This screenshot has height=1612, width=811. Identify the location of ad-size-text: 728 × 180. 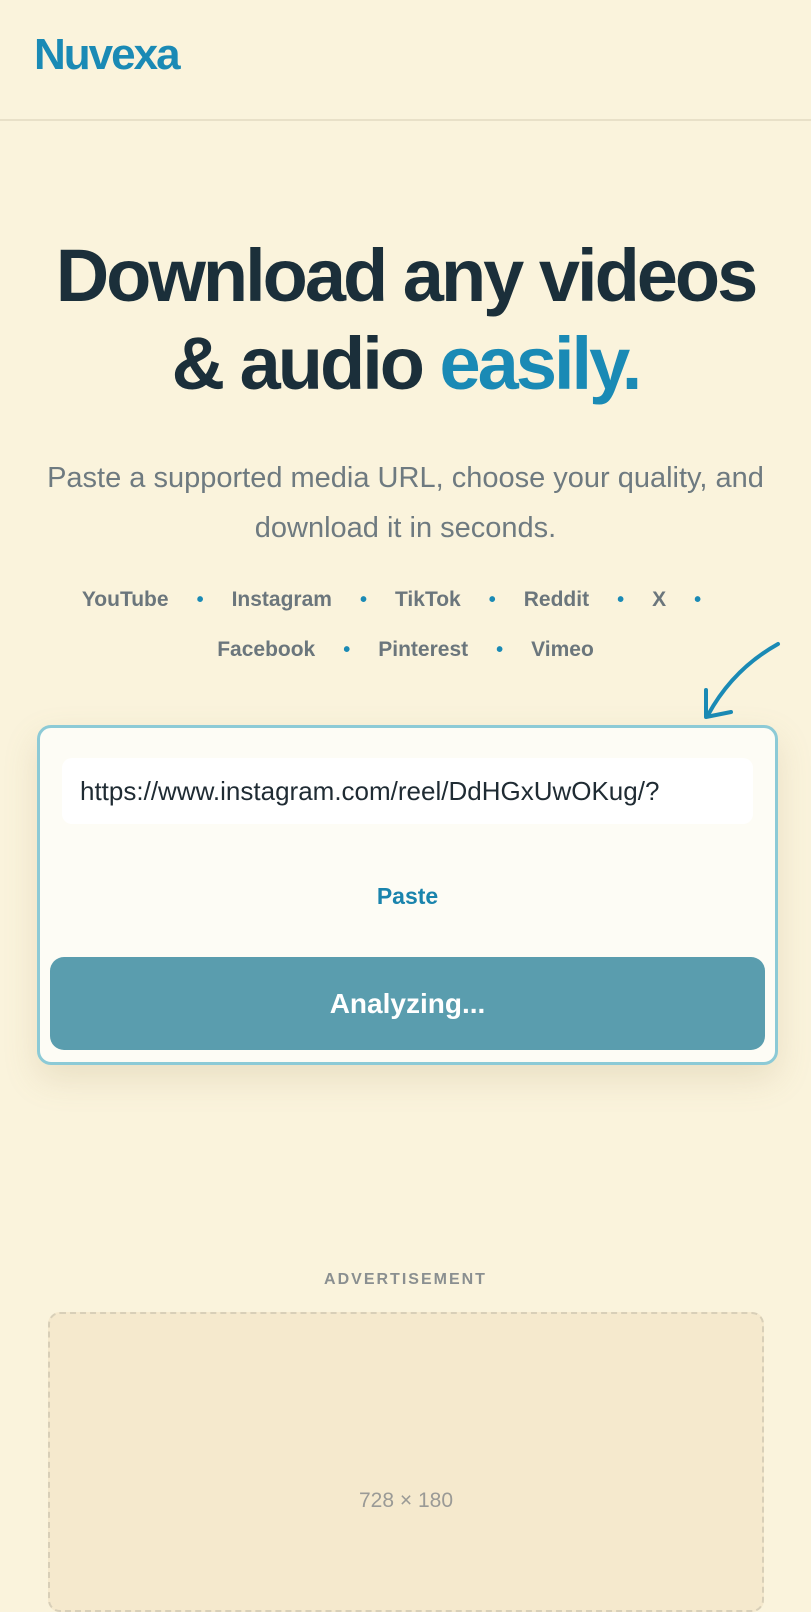
(405, 1500).